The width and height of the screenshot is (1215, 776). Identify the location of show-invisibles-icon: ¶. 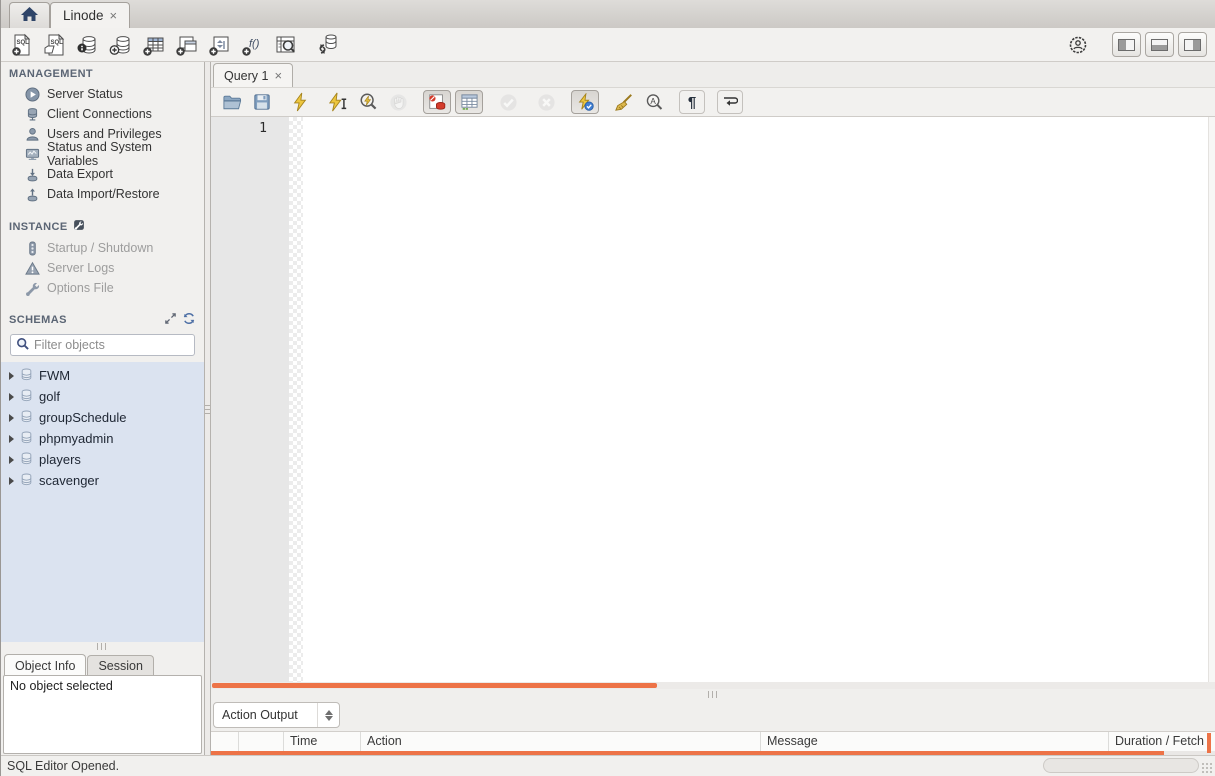
(692, 102).